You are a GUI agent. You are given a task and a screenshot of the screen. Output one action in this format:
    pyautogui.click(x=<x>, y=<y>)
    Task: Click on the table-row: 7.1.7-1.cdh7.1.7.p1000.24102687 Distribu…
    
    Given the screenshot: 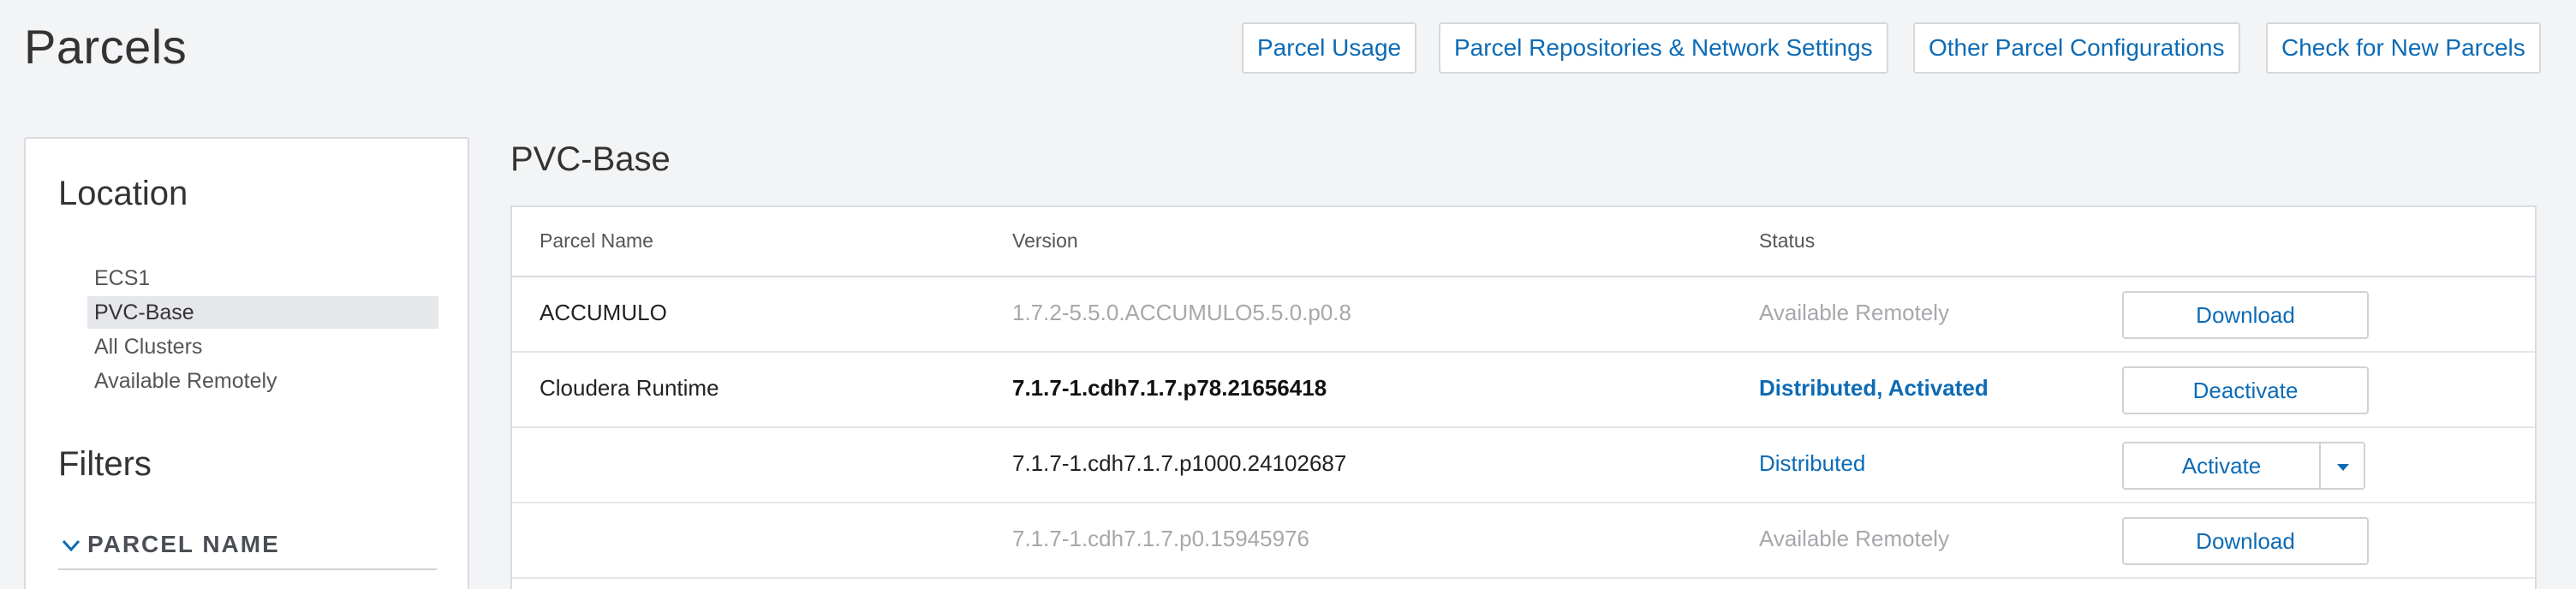 What is the action you would take?
    pyautogui.click(x=1523, y=465)
    